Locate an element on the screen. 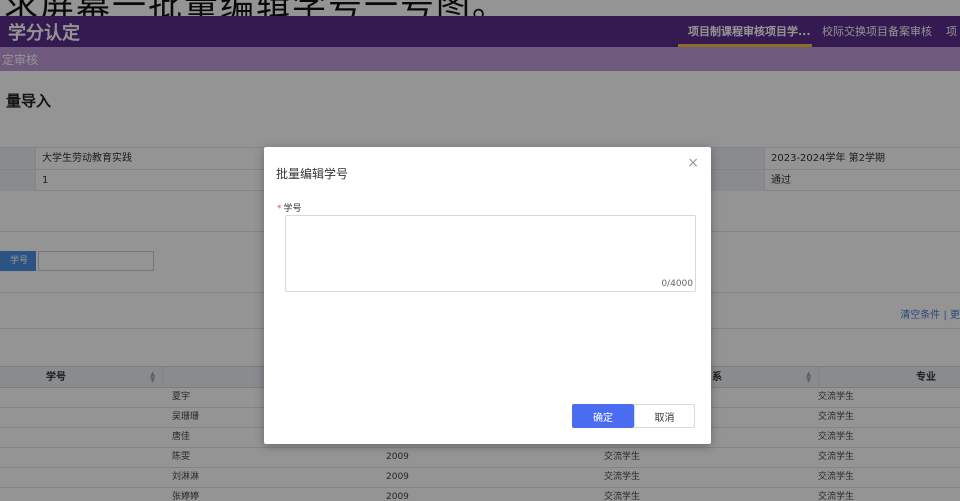 The image size is (960, 501). field-label-text: 学号 is located at coordinates (292, 209).